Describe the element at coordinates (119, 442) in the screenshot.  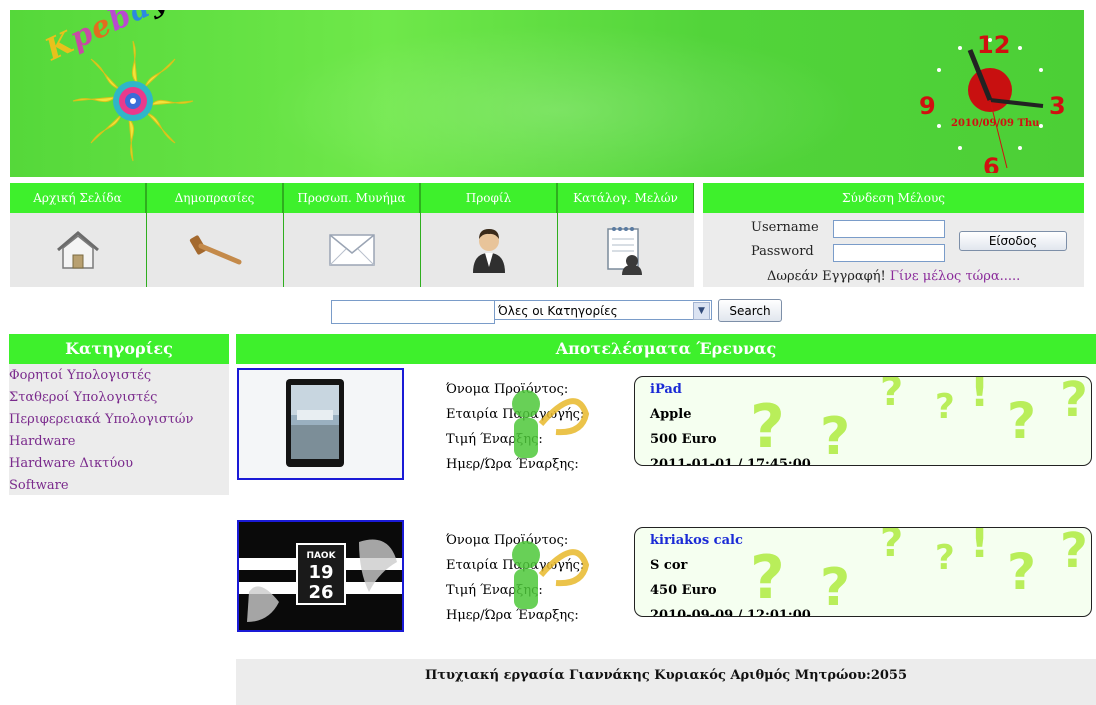
I see `category-item: Hardware` at that location.